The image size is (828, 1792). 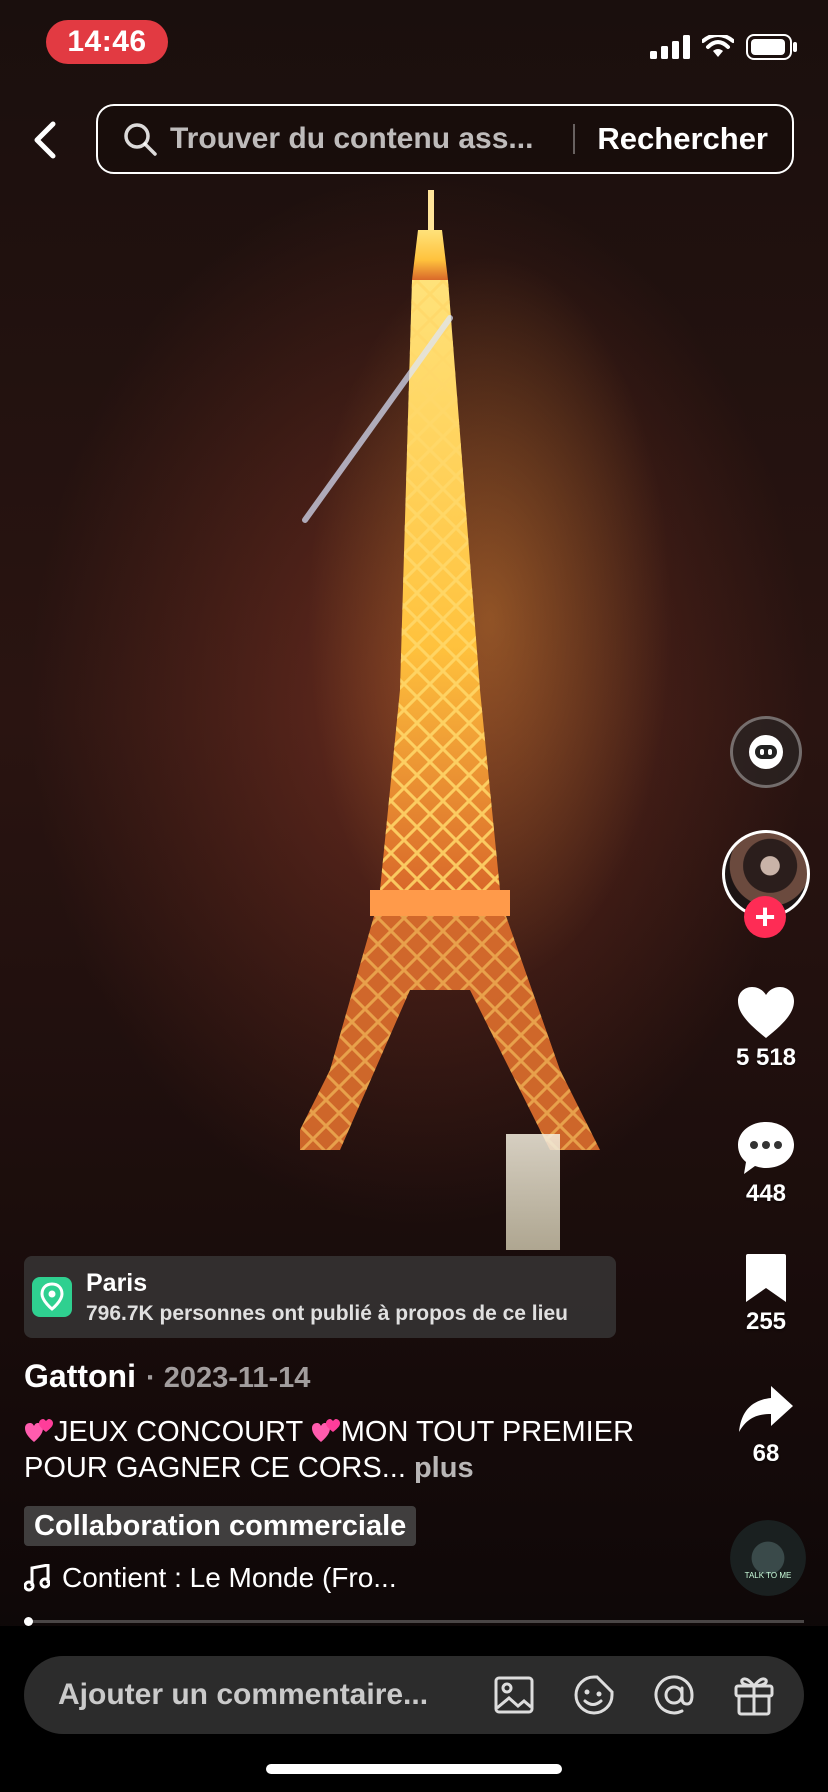 I want to click on signal-icon, so click(x=670, y=47).